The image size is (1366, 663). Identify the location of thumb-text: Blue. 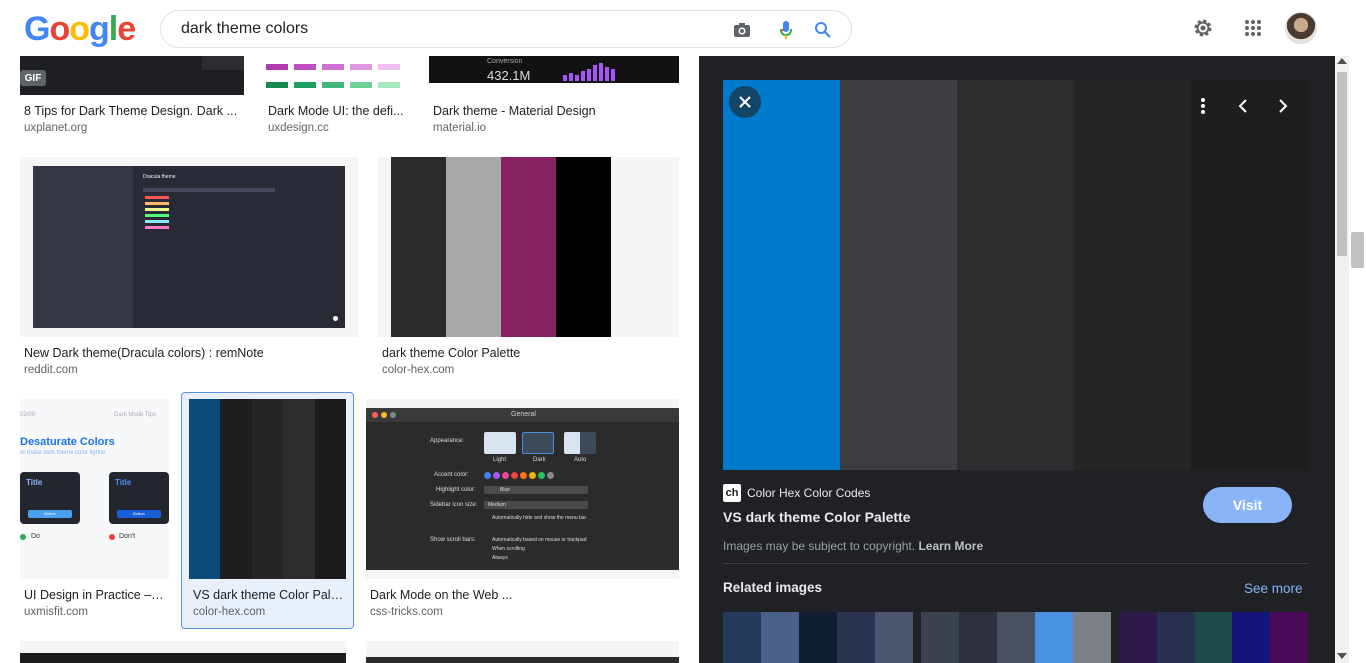
(536, 490).